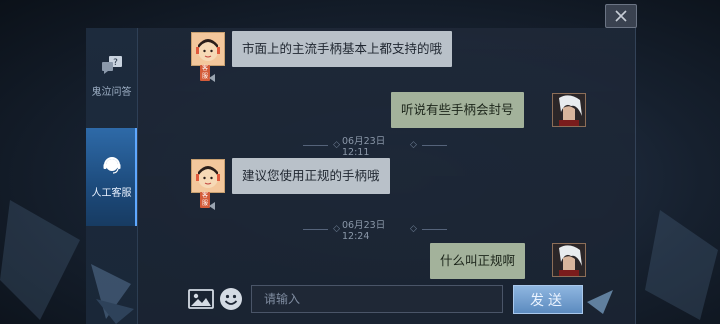  I want to click on timestamp: 06月23日 12:11, so click(364, 146).